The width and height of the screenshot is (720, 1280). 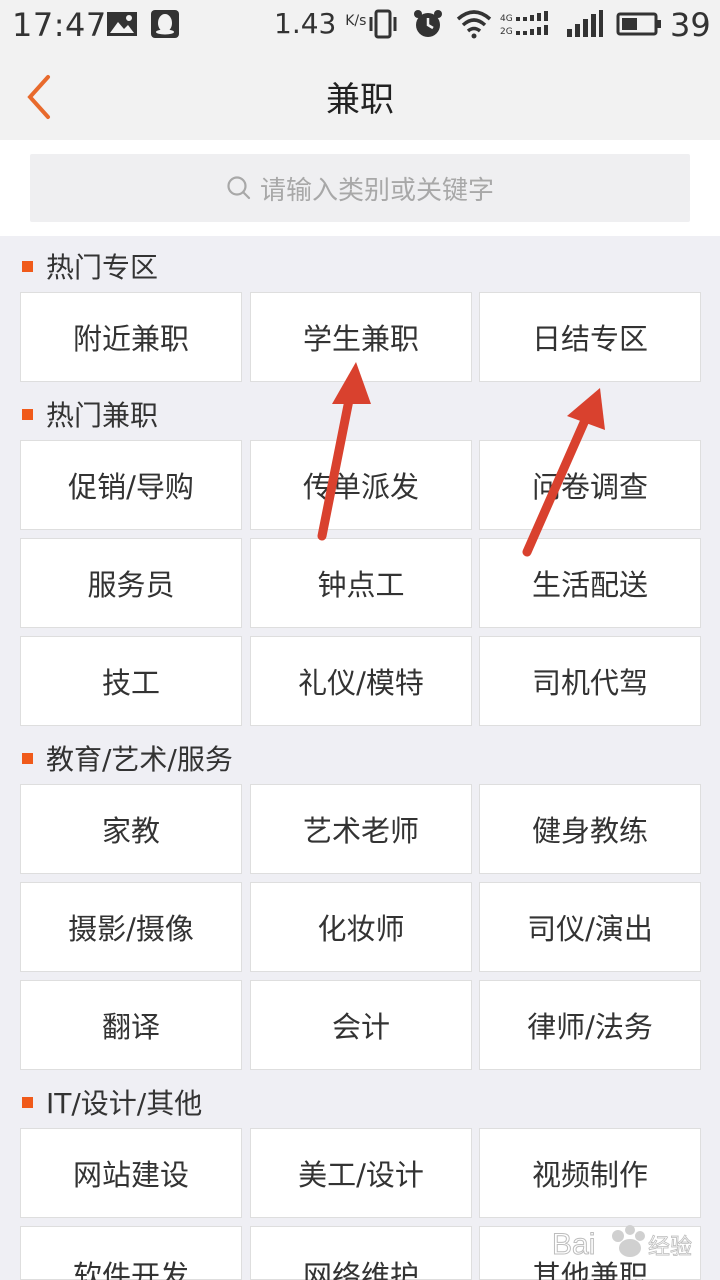 What do you see at coordinates (590, 1025) in the screenshot?
I see `category-legal: 律师/法务` at bounding box center [590, 1025].